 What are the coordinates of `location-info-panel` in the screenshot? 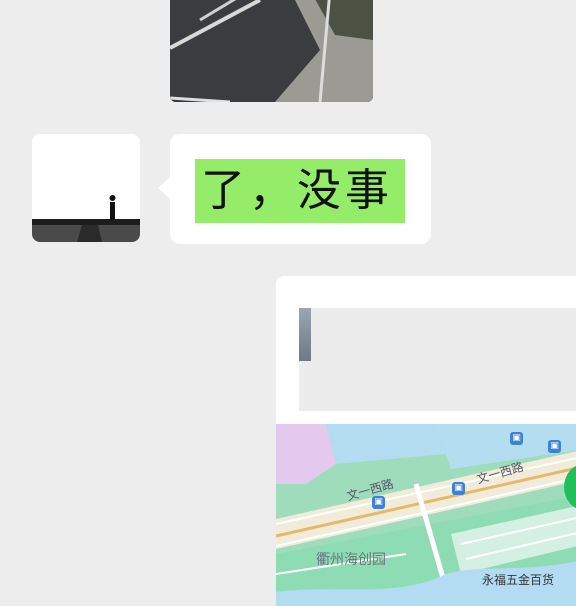 It's located at (437, 359).